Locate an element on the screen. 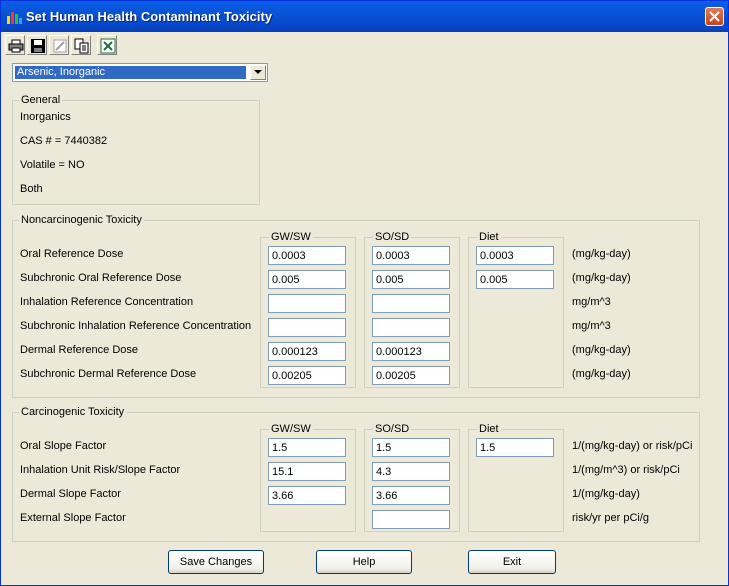 This screenshot has width=729, height=586. exit-button: Exit is located at coordinates (512, 562).